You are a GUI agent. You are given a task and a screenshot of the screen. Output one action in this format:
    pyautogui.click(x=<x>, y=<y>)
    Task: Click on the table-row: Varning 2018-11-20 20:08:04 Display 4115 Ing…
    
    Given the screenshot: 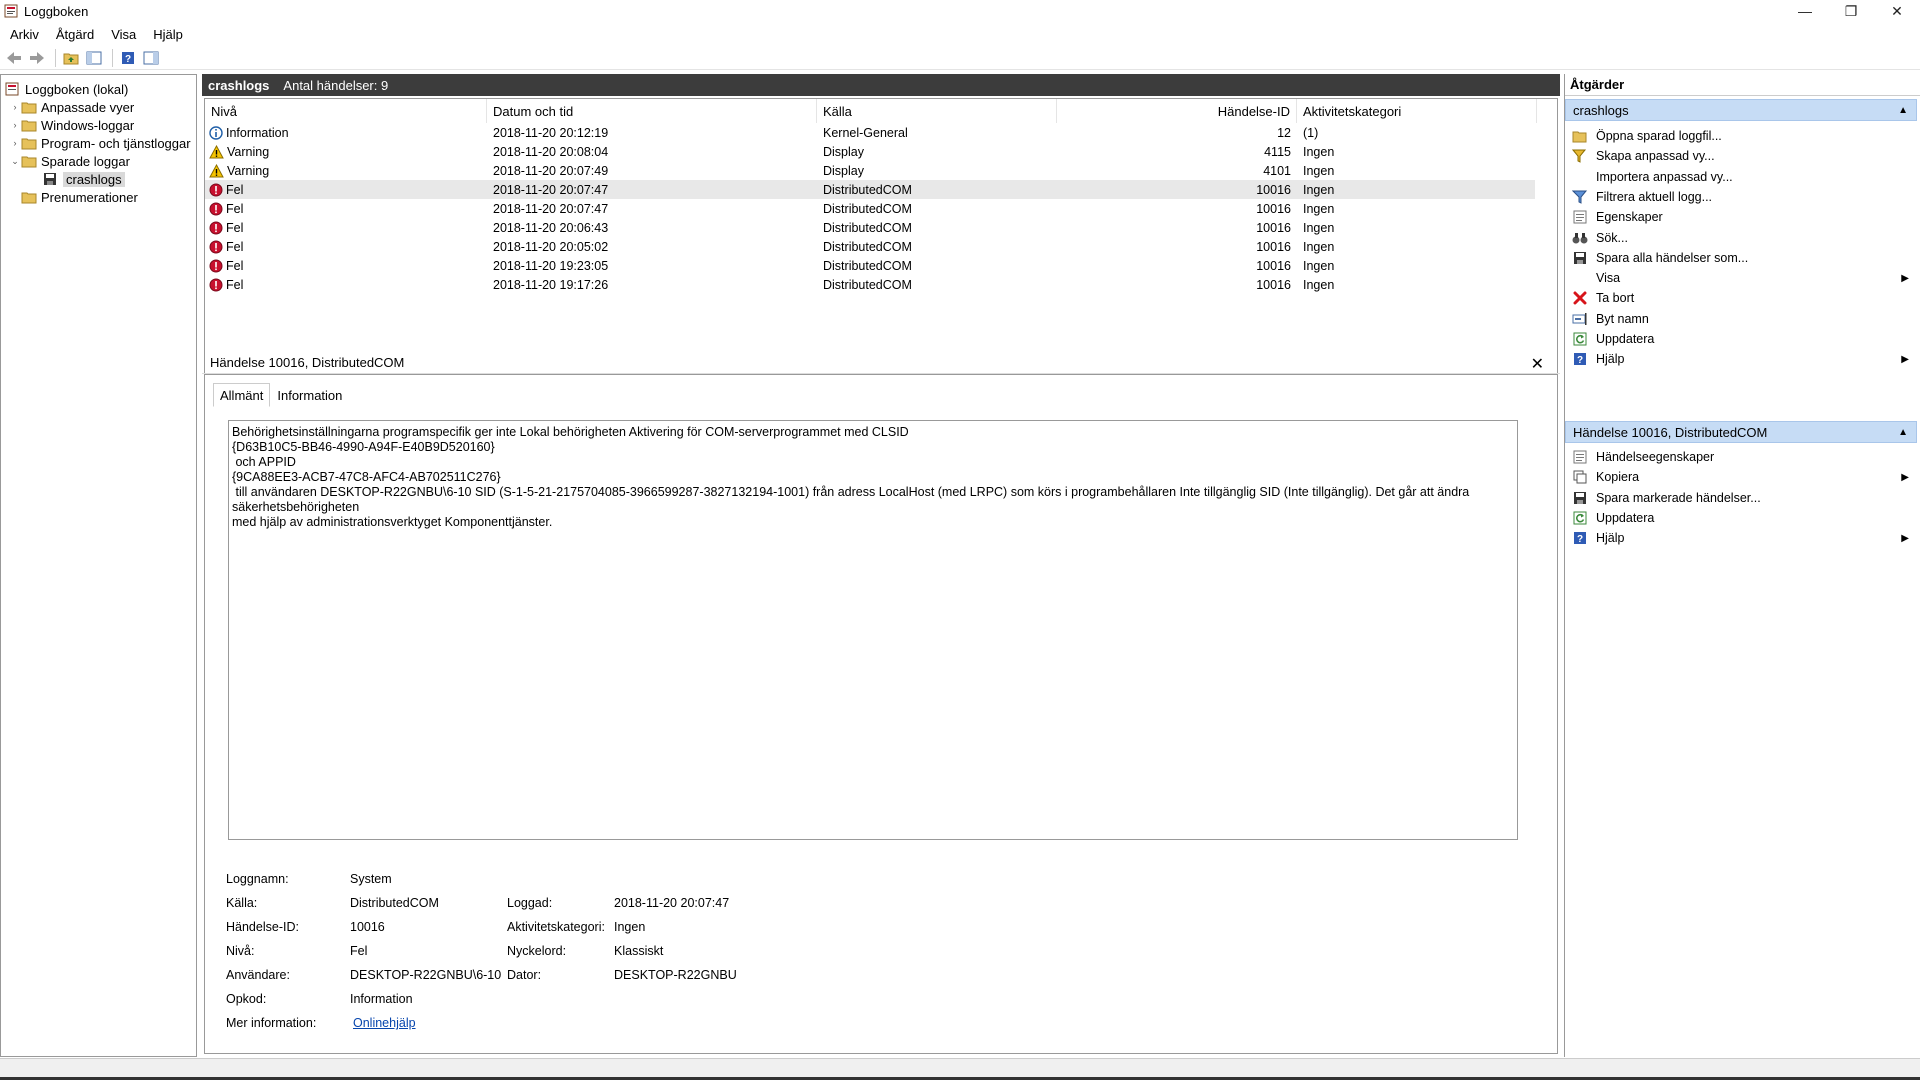 What is the action you would take?
    pyautogui.click(x=870, y=151)
    